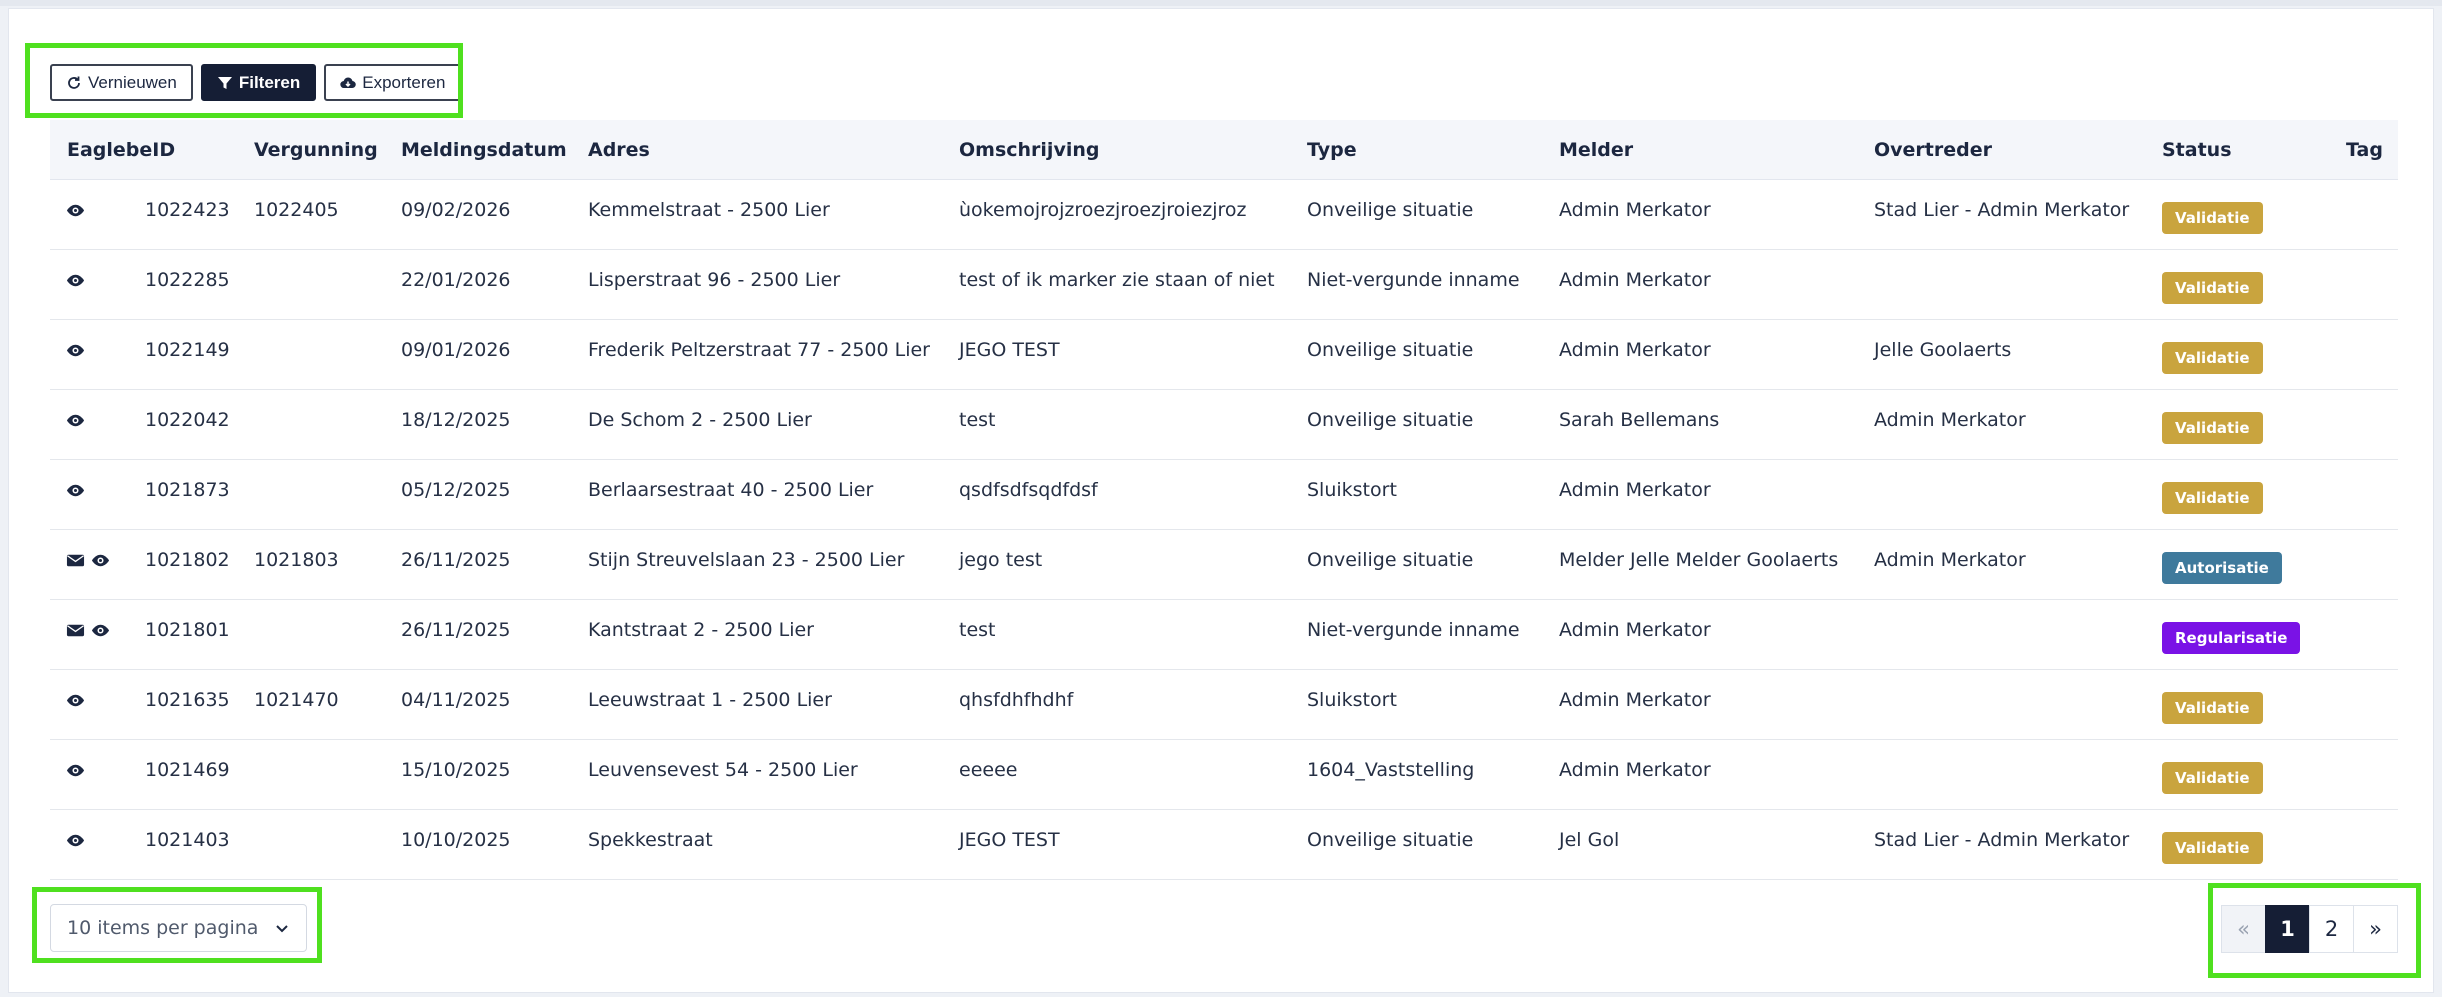 This screenshot has height=997, width=2442. What do you see at coordinates (1103, 210) in the screenshot?
I see `cell-omschrijving: ùokemojrojzroezjroezjroiezjroz` at bounding box center [1103, 210].